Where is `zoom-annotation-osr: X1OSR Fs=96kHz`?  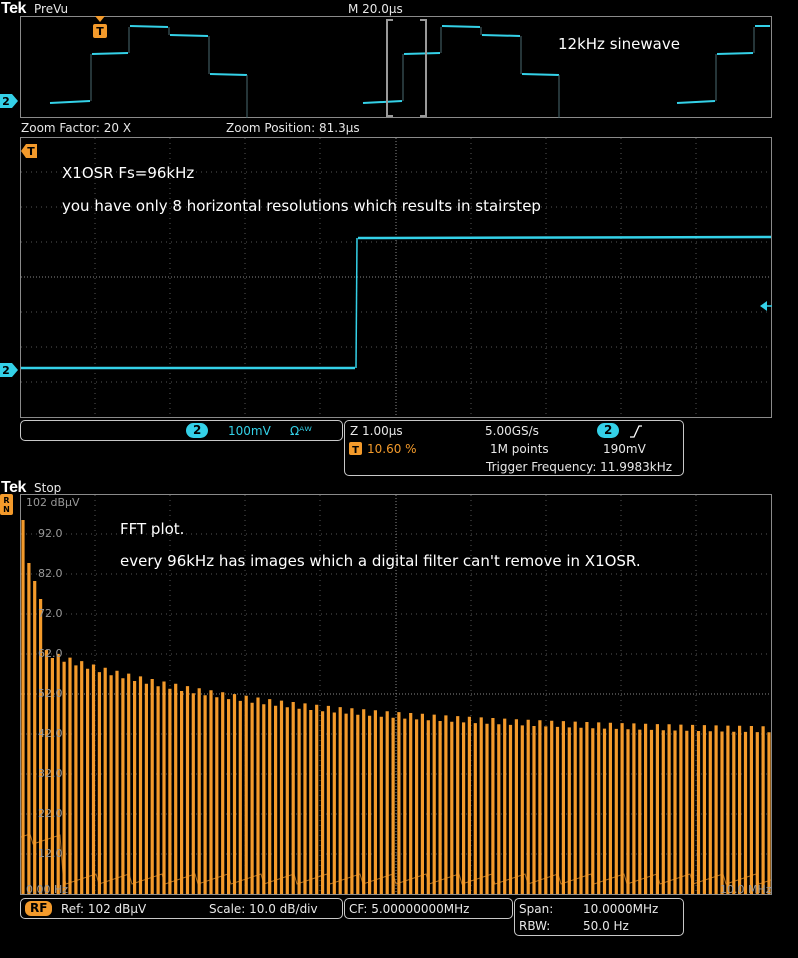
zoom-annotation-osr: X1OSR Fs=96kHz is located at coordinates (128, 173).